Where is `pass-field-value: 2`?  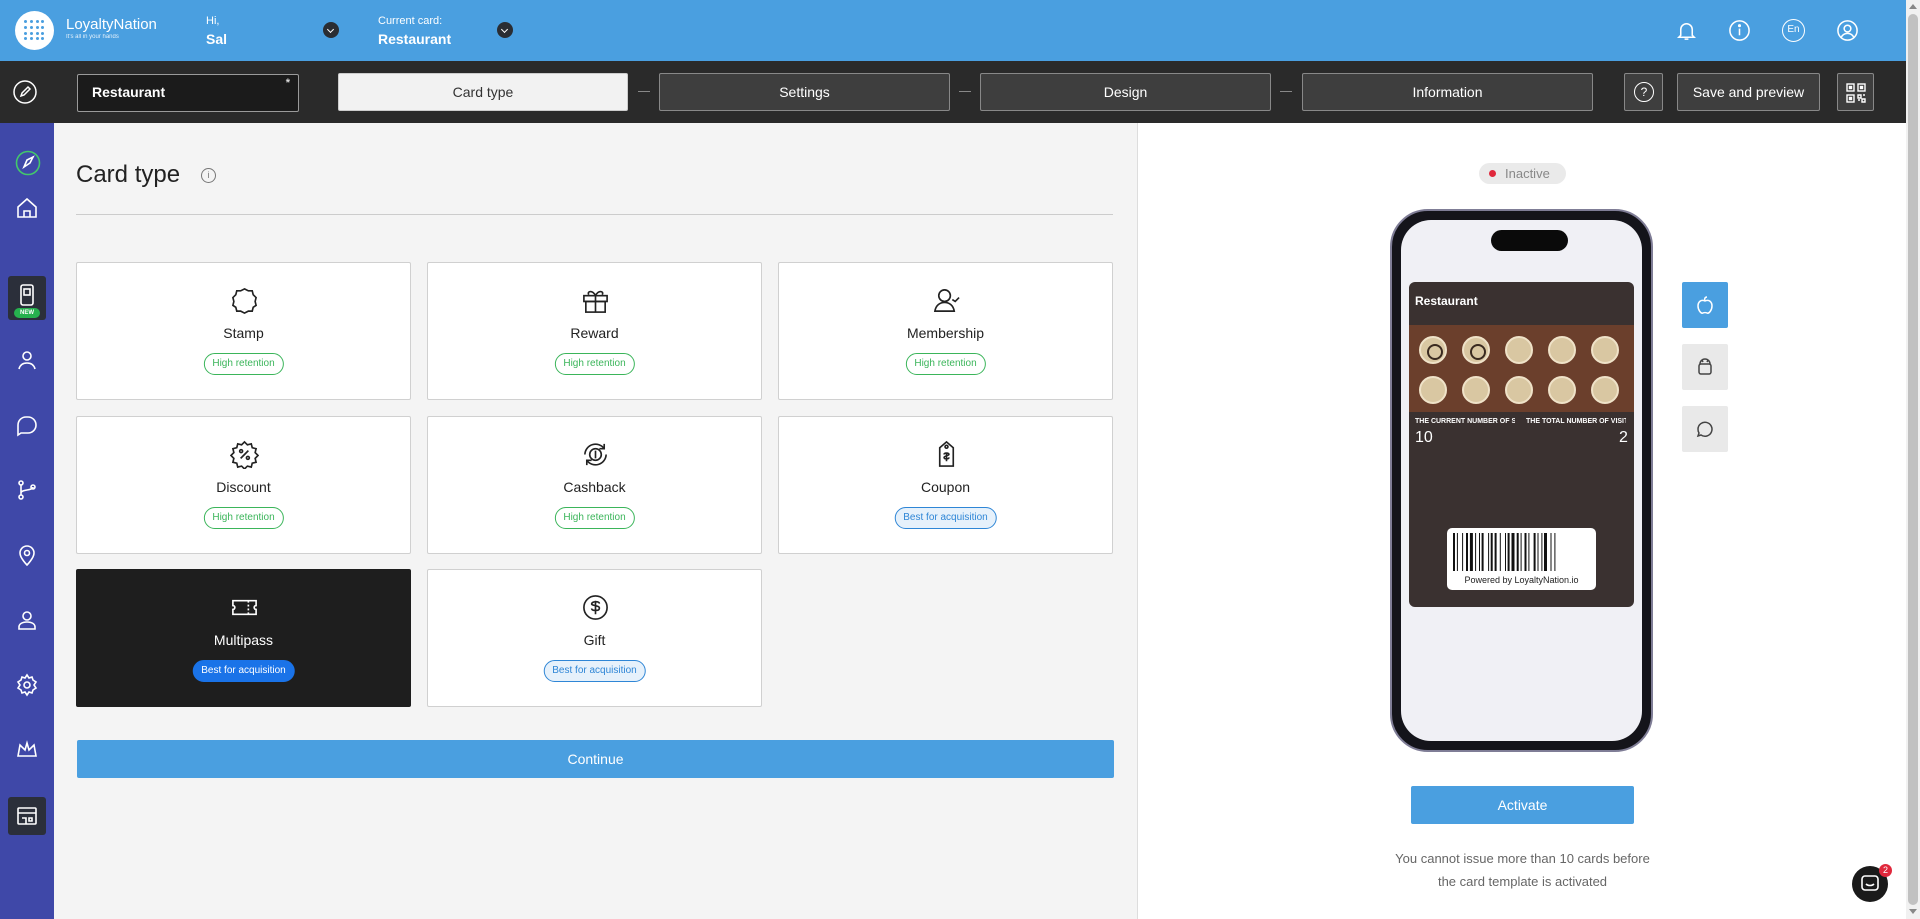
pass-field-value: 2 is located at coordinates (1623, 437).